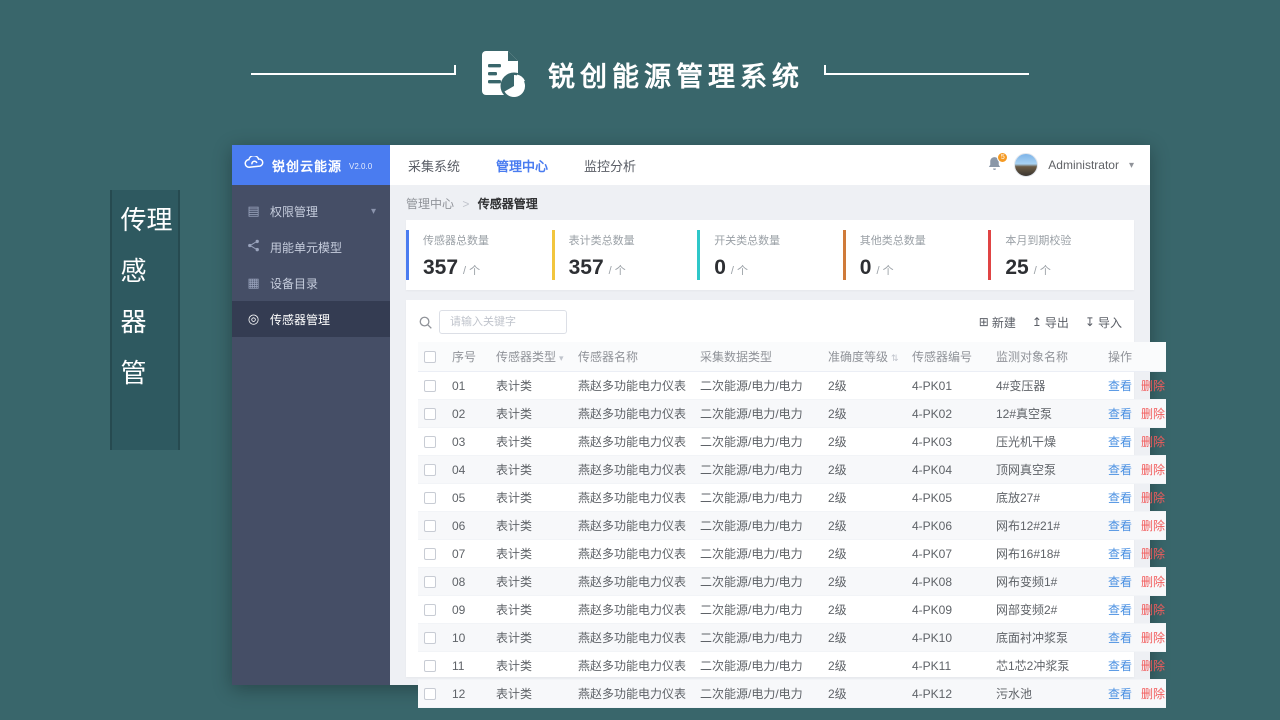 This screenshot has width=1280, height=720. I want to click on tab-management-center: 管理中心, so click(522, 165).